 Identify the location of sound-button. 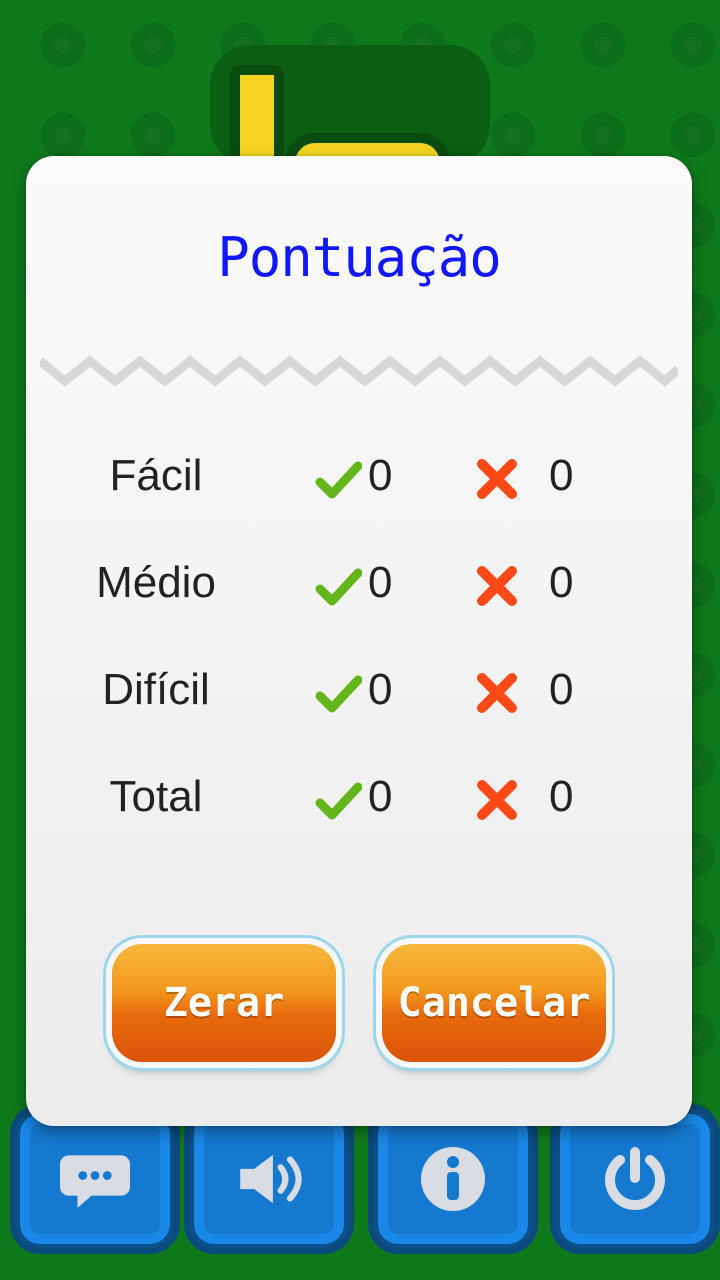
(269, 1179).